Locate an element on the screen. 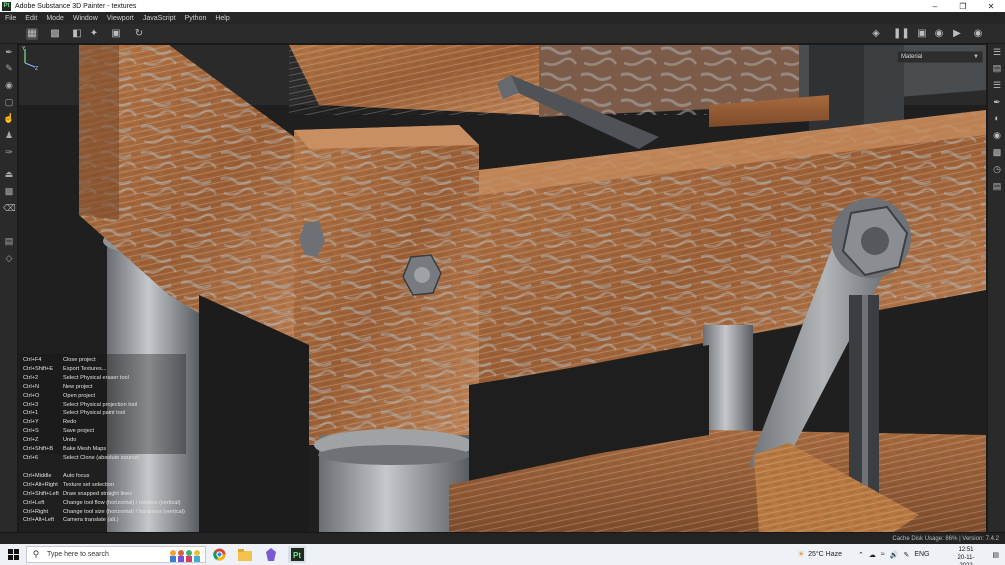 The image size is (1005, 565). menu-file: File is located at coordinates (10, 18).